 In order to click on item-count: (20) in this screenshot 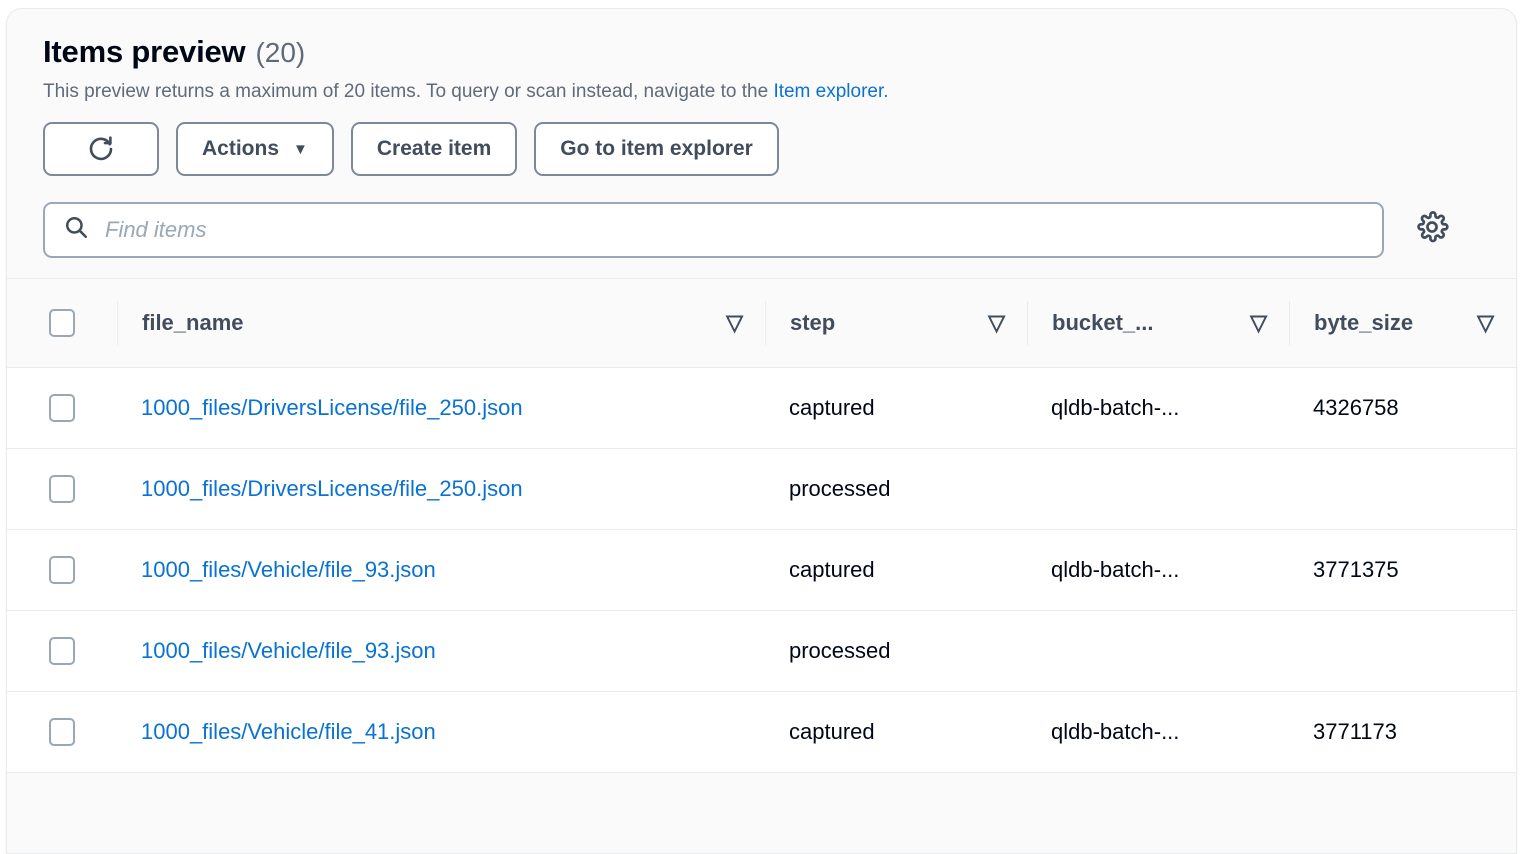, I will do `click(280, 52)`.